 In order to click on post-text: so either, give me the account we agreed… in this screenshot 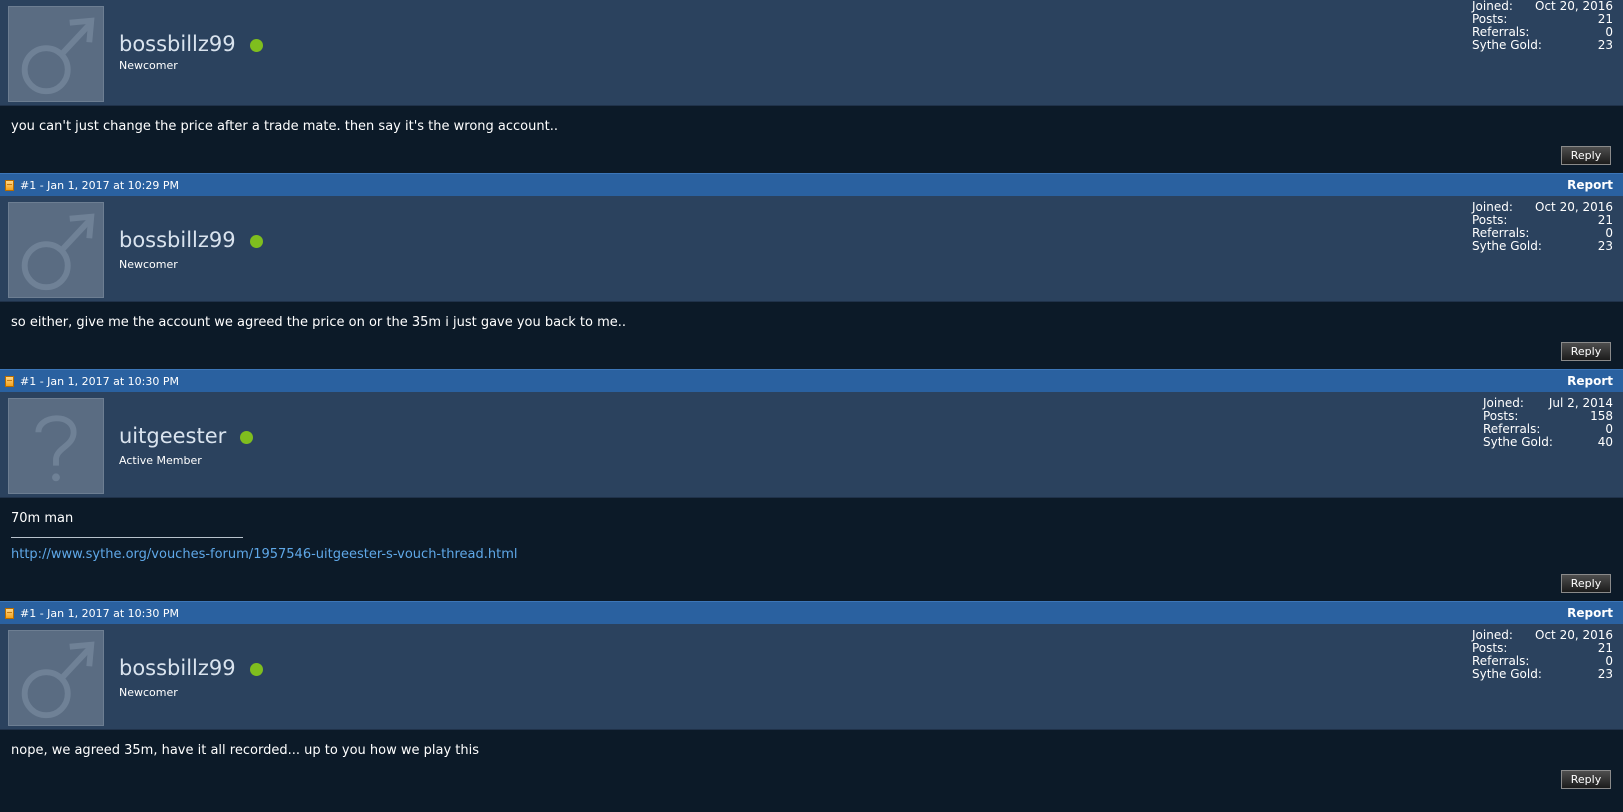, I will do `click(319, 322)`.